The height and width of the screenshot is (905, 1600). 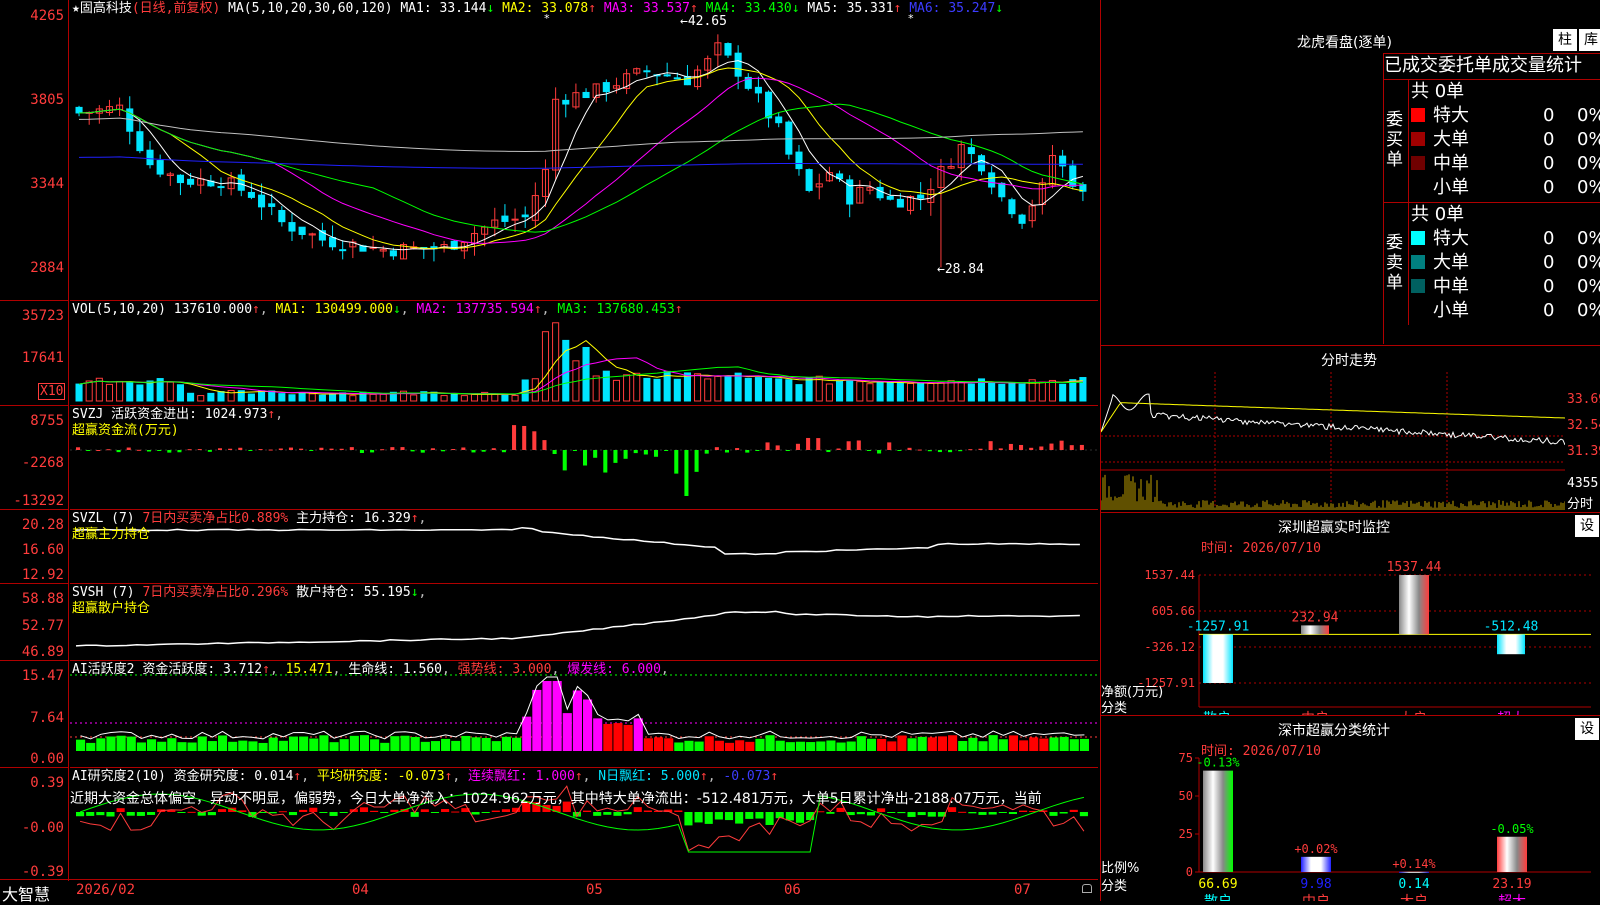 I want to click on bar-mode-button: 柱, so click(x=1565, y=40).